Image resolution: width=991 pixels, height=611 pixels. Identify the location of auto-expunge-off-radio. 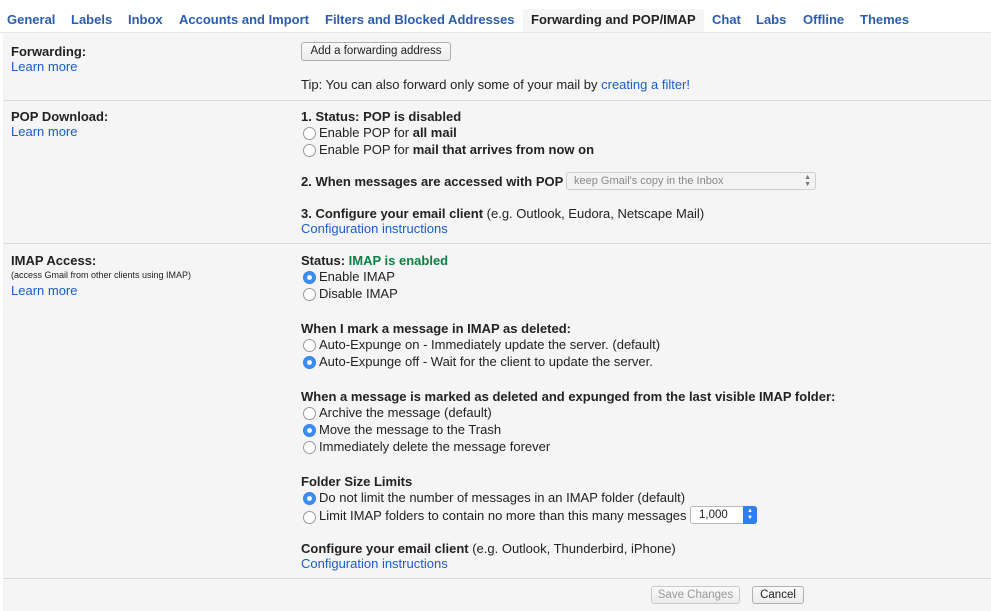
(309, 362).